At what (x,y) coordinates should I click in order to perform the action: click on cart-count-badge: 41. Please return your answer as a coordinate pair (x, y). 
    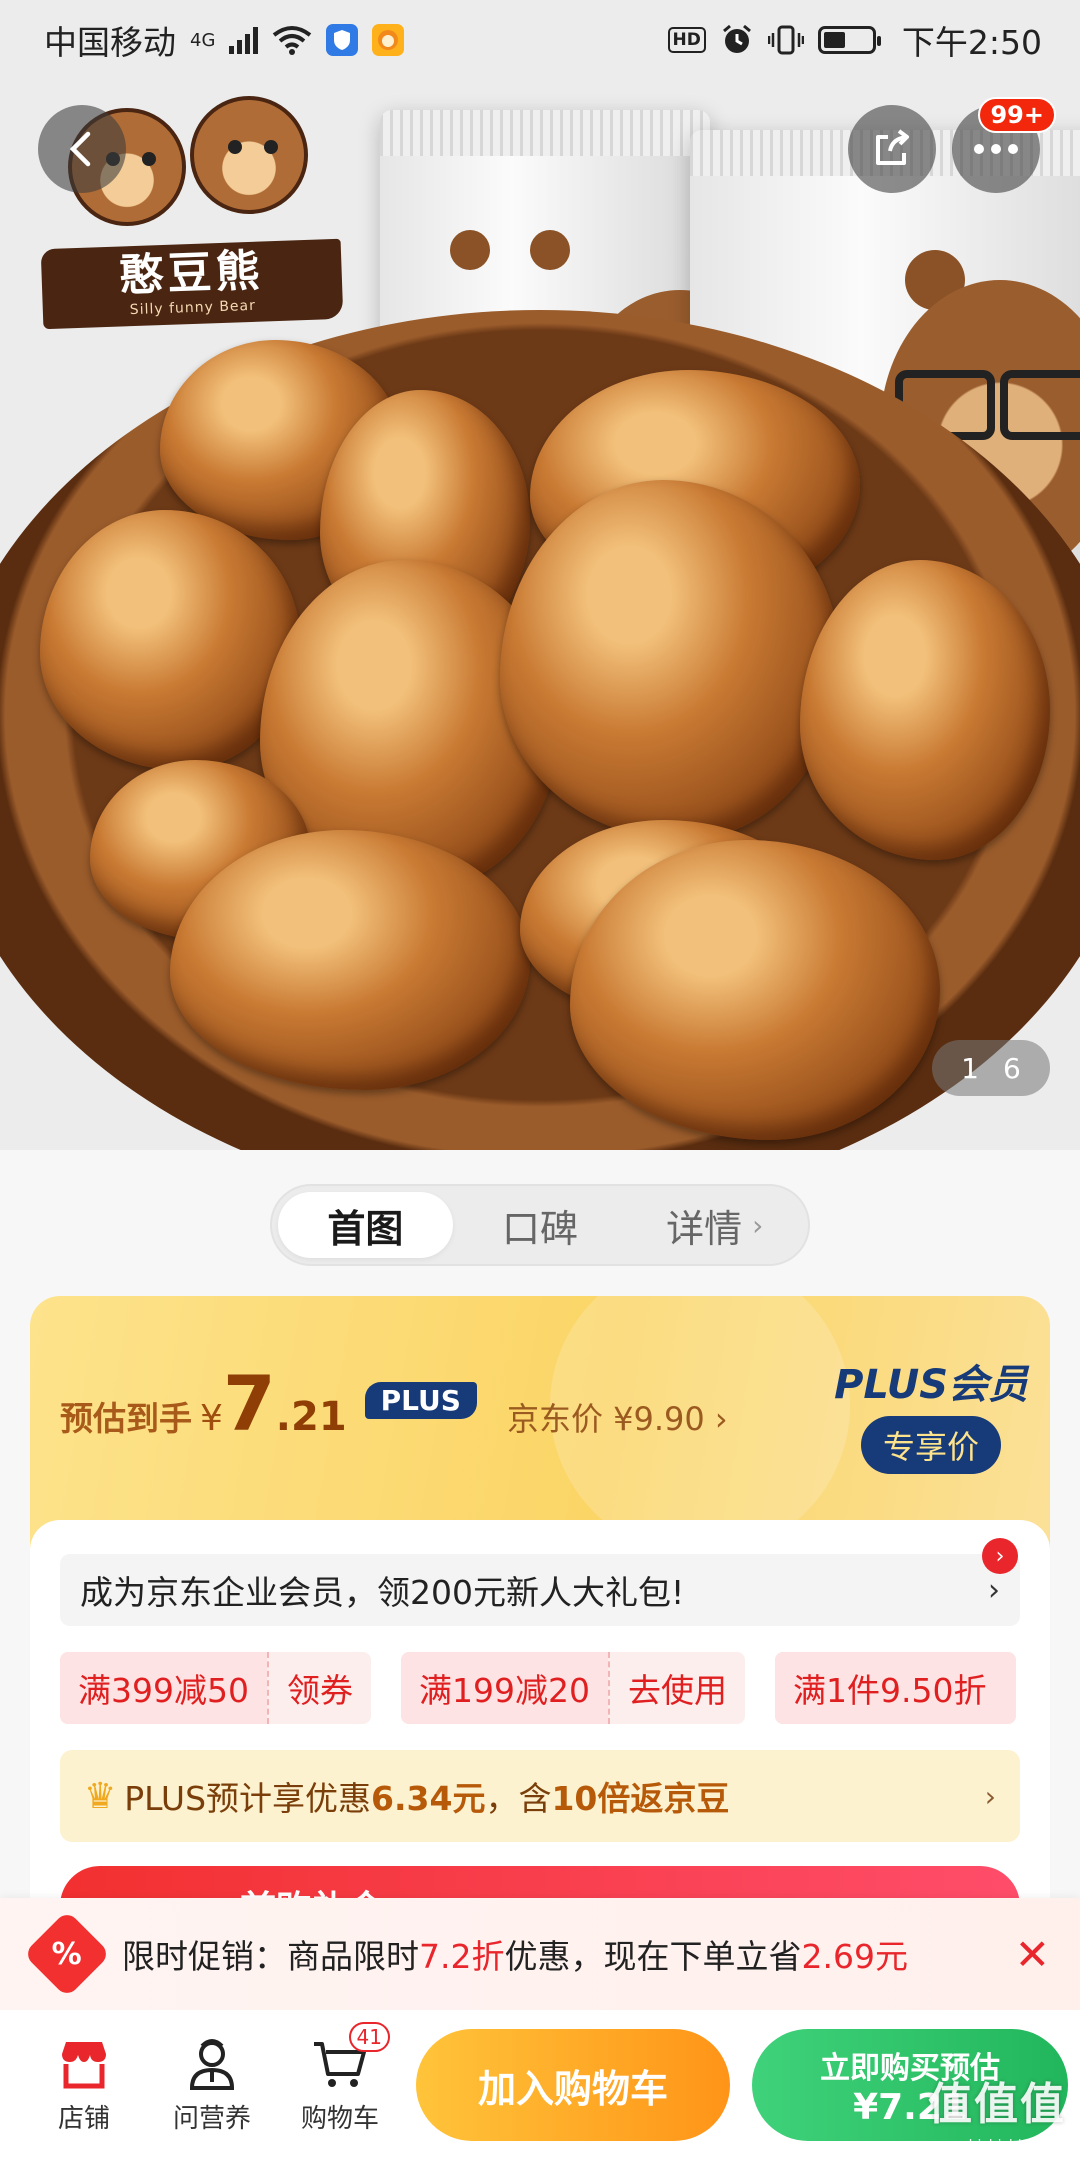
    Looking at the image, I should click on (369, 2036).